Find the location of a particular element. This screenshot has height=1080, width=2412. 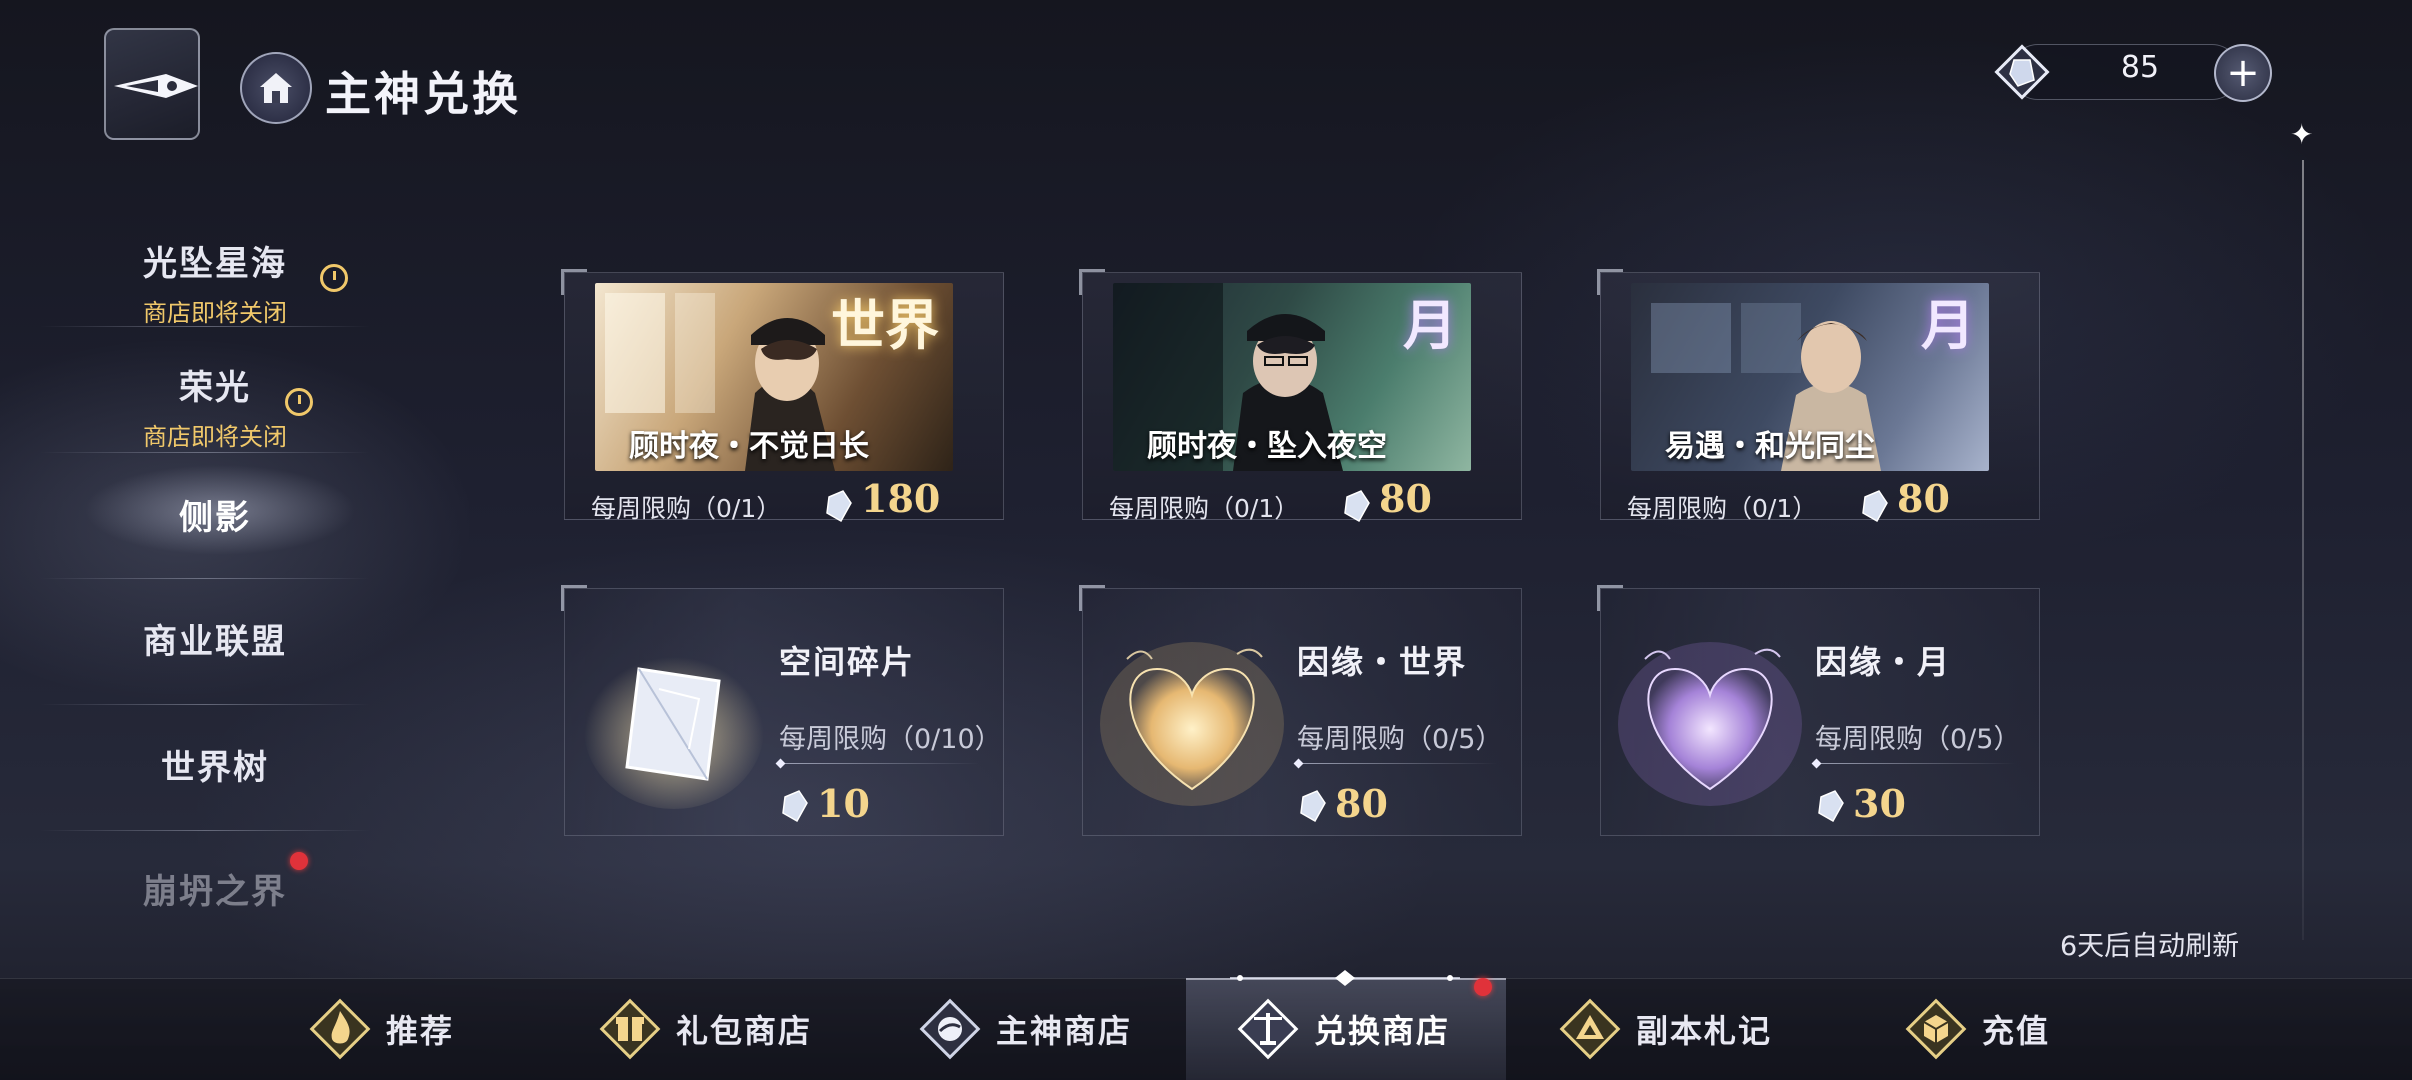

sparkle-icon: ✦ is located at coordinates (2302, 134).